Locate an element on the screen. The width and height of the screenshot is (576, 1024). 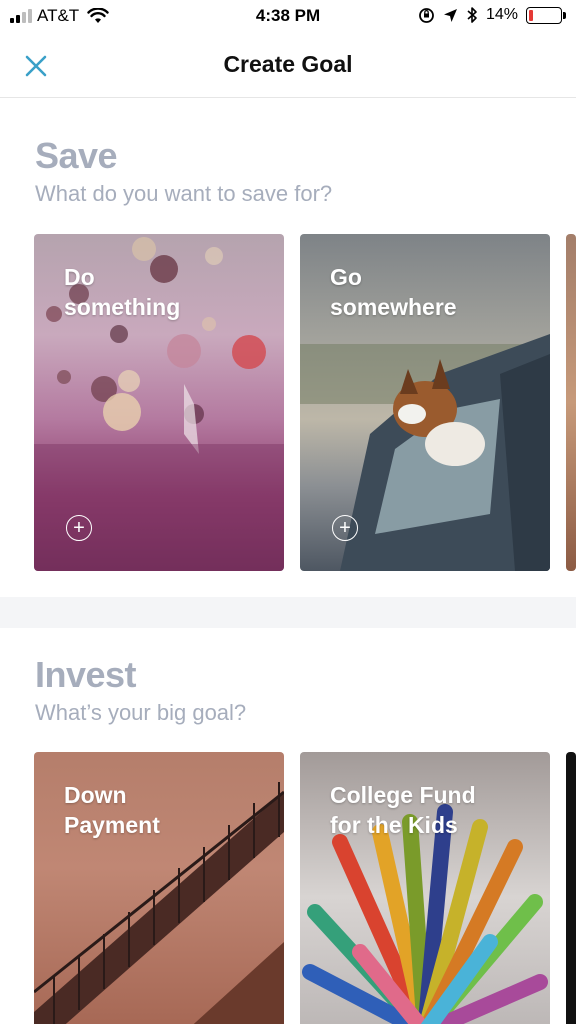
battery-percent: 14% is located at coordinates (501, 14).